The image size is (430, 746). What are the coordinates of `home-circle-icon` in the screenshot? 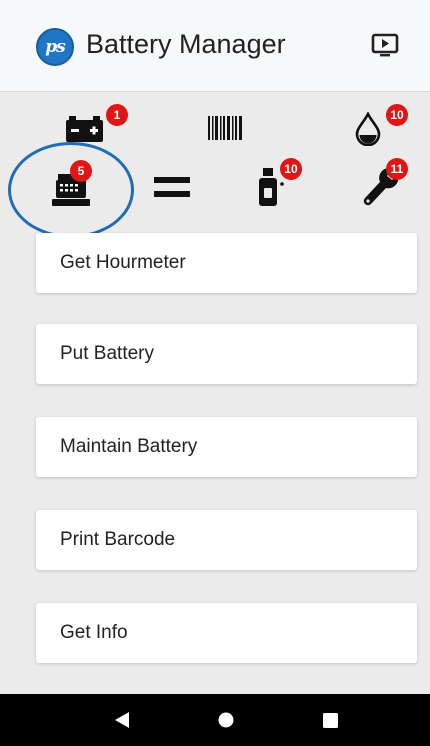 It's located at (226, 720).